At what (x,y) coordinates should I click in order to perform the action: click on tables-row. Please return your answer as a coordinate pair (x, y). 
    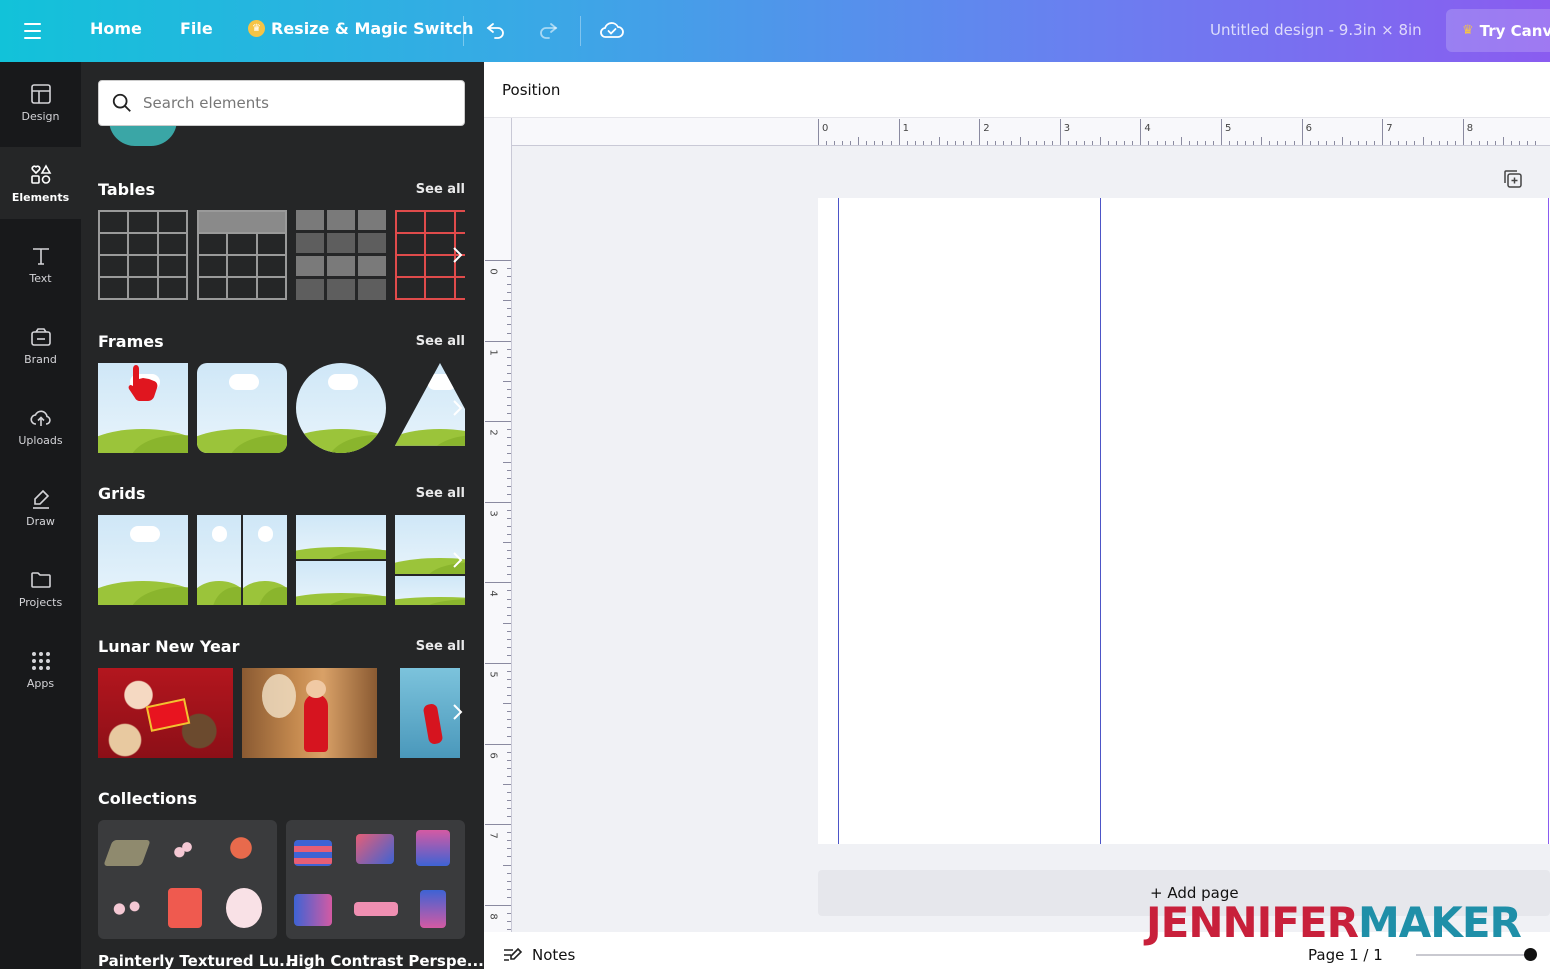
    Looking at the image, I should click on (281, 255).